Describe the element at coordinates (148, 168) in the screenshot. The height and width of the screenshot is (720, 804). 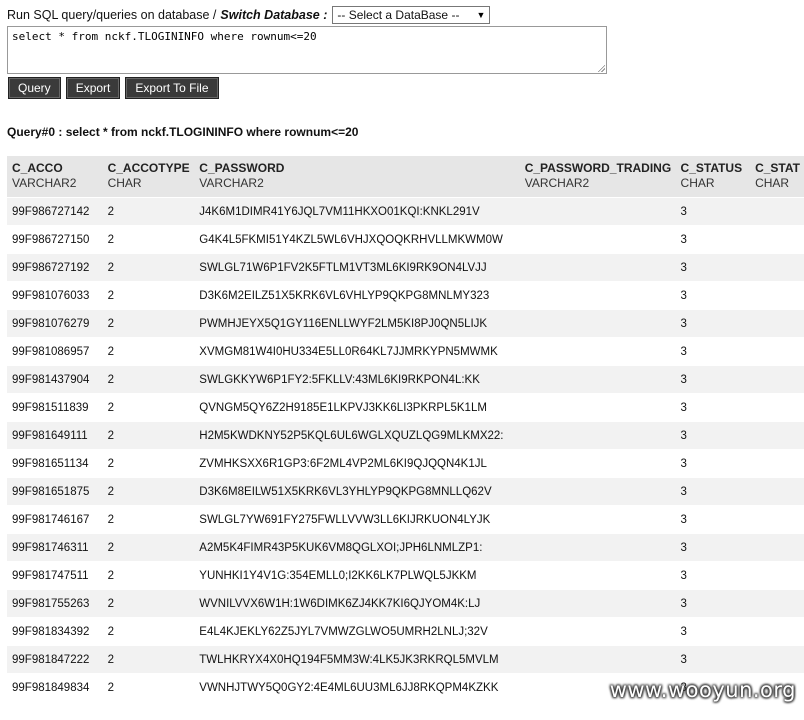
I see `column-name: C_ACCOTYPE` at that location.